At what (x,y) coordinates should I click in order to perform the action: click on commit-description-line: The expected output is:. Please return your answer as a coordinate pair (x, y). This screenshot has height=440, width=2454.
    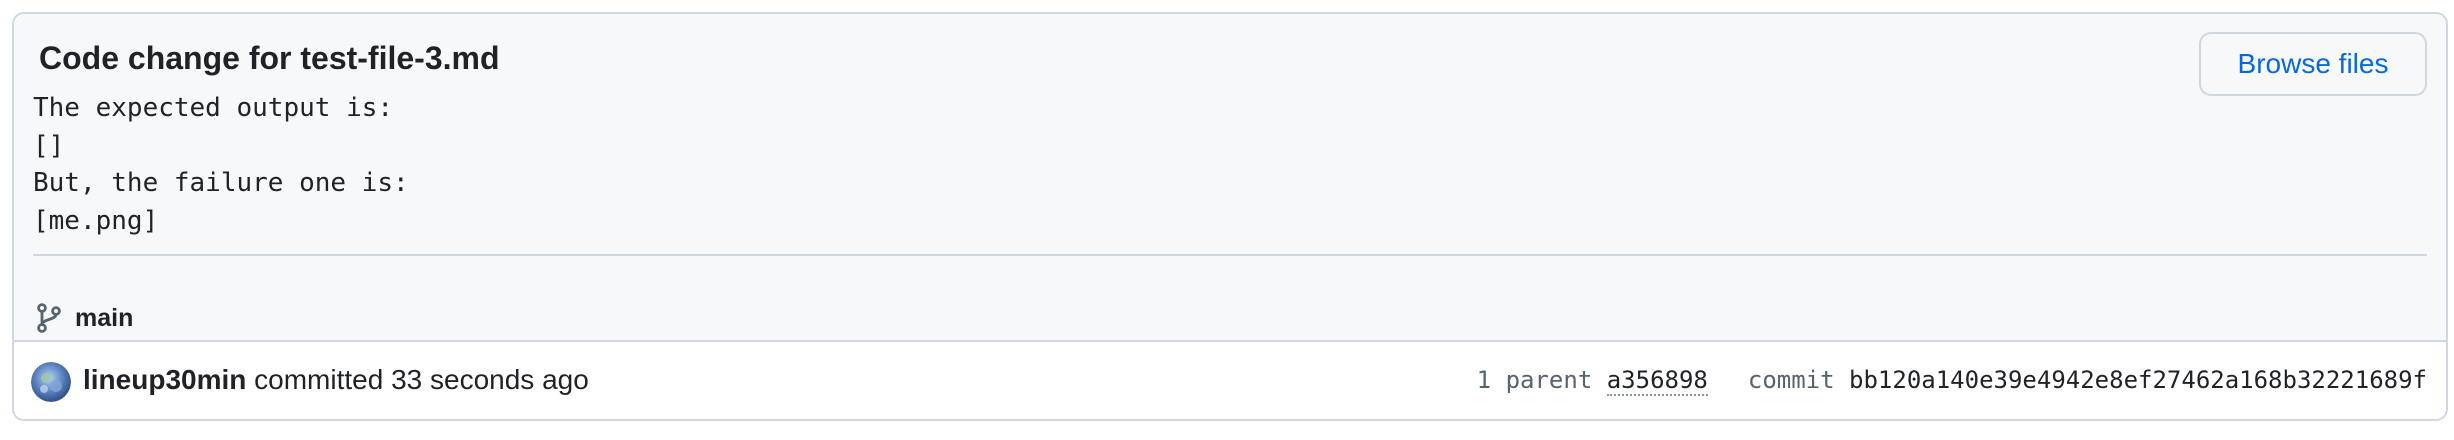
    Looking at the image, I should click on (213, 108).